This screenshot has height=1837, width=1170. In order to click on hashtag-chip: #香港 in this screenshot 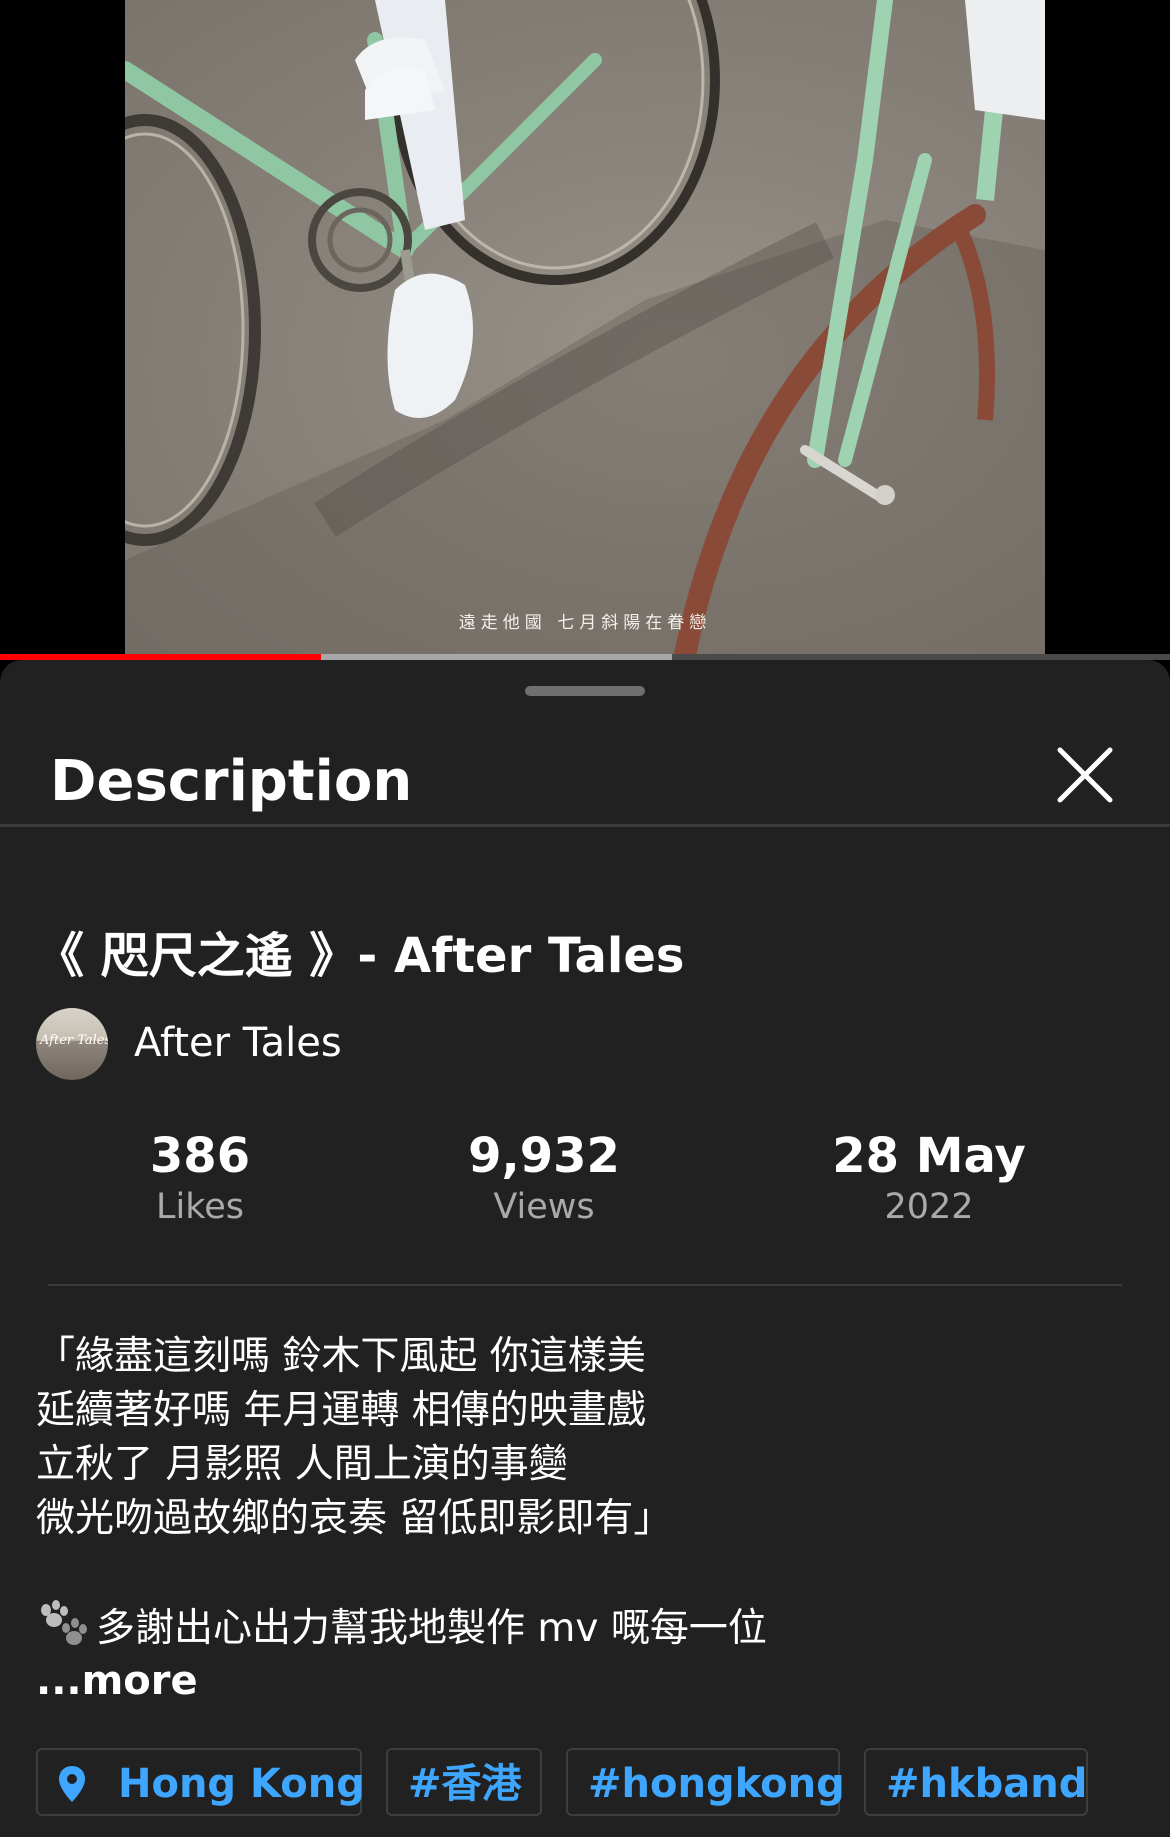, I will do `click(464, 1782)`.